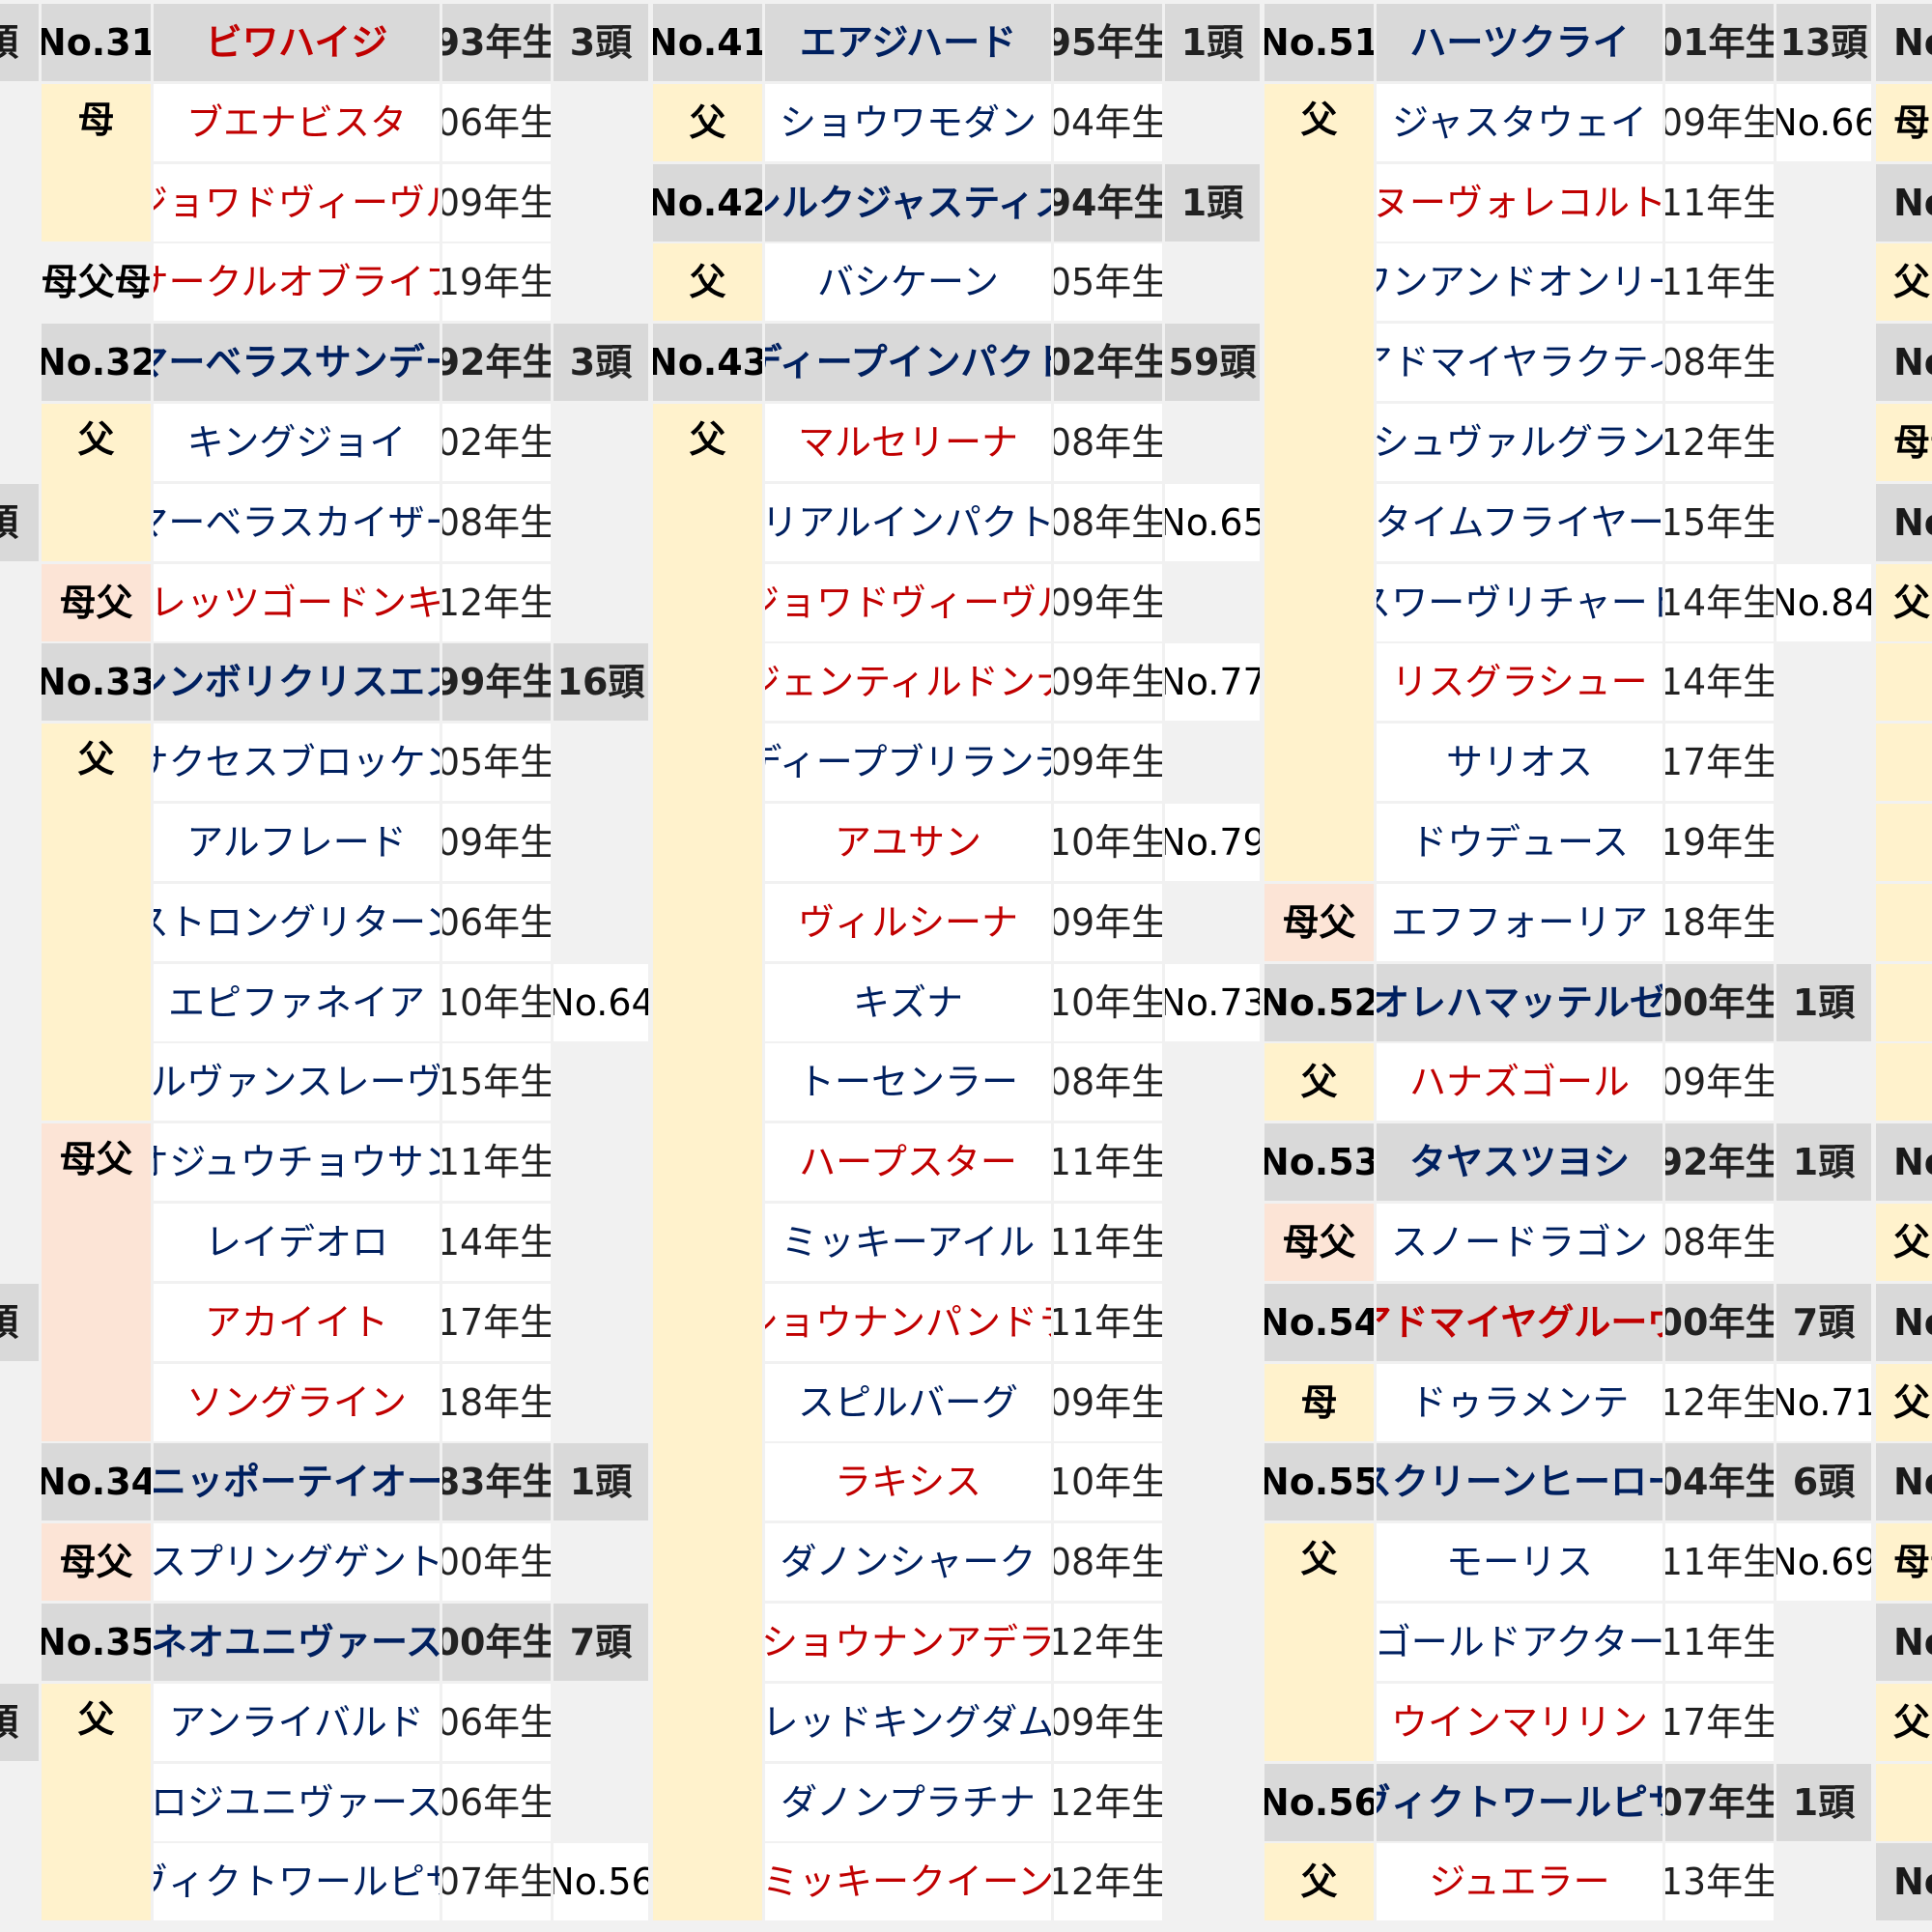 This screenshot has height=1932, width=1932. What do you see at coordinates (497, 282) in the screenshot?
I see `birth-year: 19年生` at bounding box center [497, 282].